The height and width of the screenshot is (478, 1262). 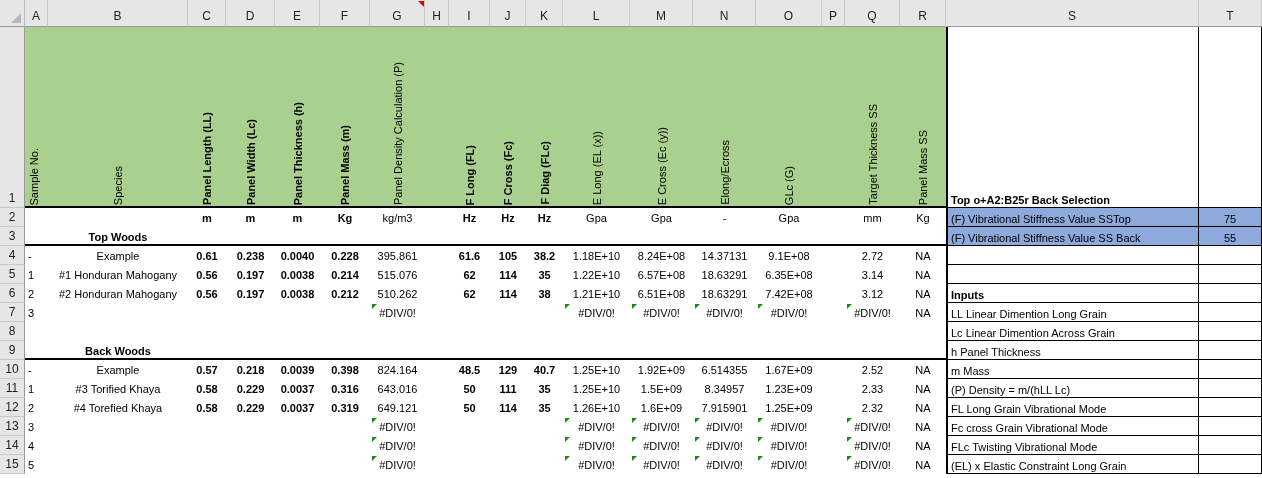 What do you see at coordinates (544, 369) in the screenshot?
I see `table-cell: 40.7` at bounding box center [544, 369].